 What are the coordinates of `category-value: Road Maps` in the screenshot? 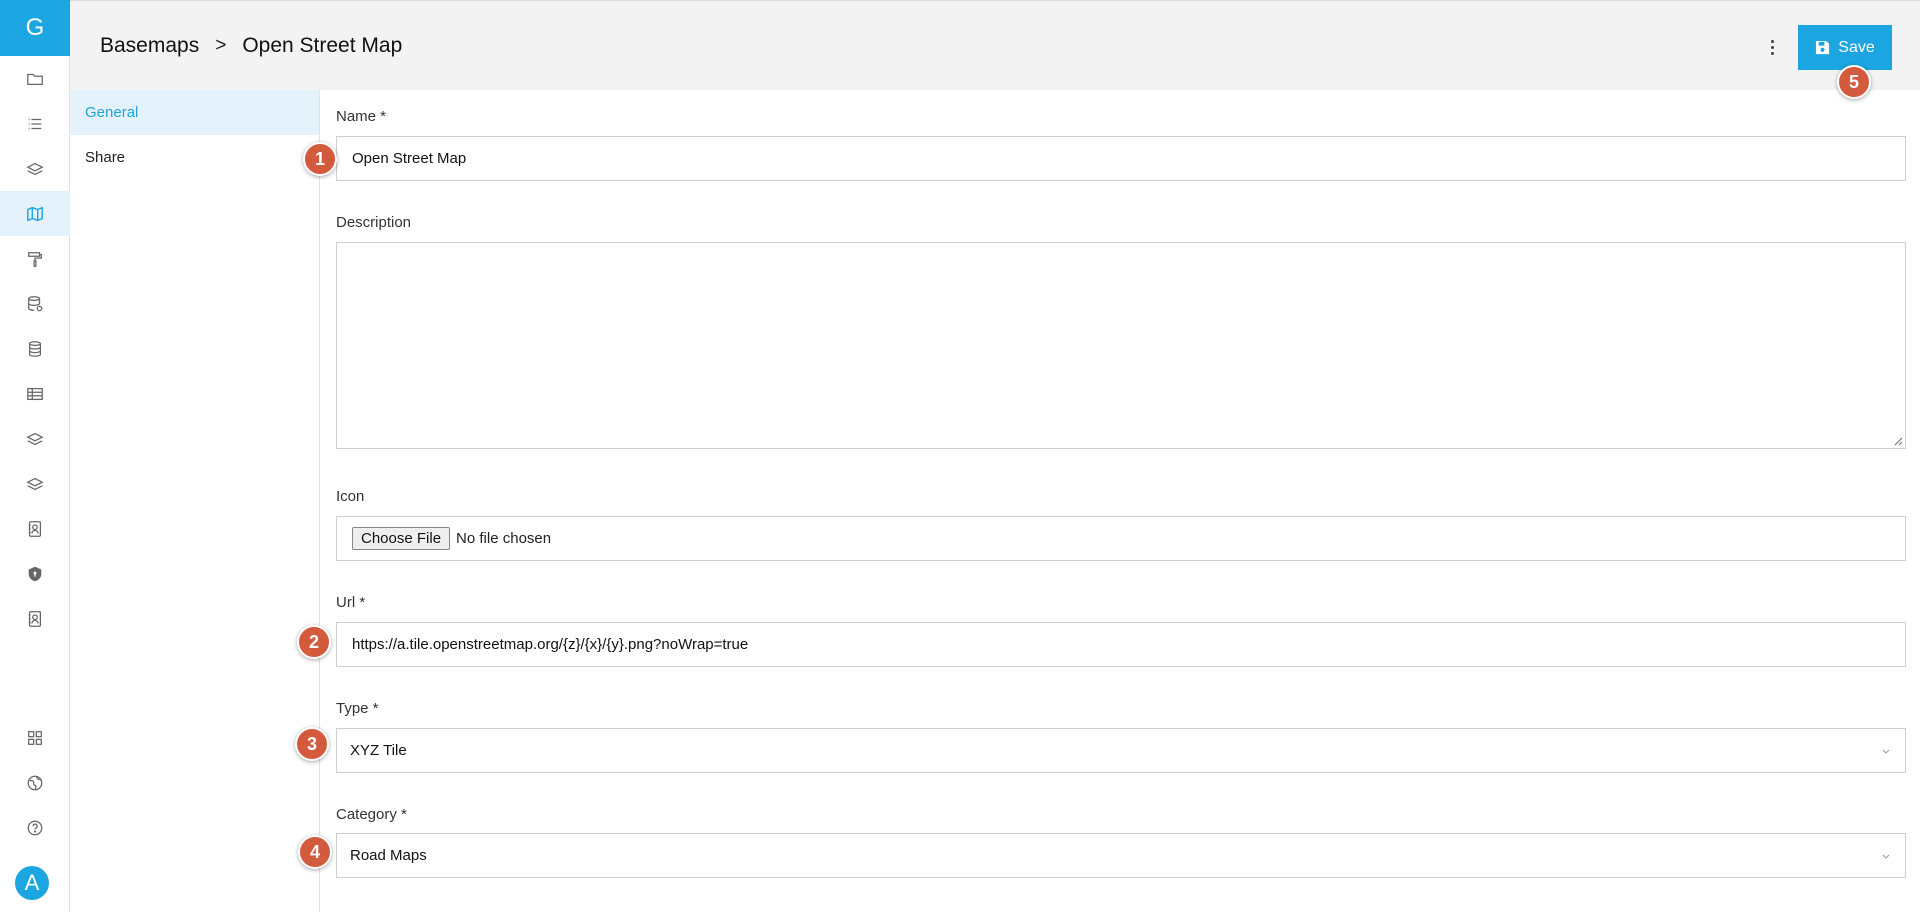 It's located at (388, 855).